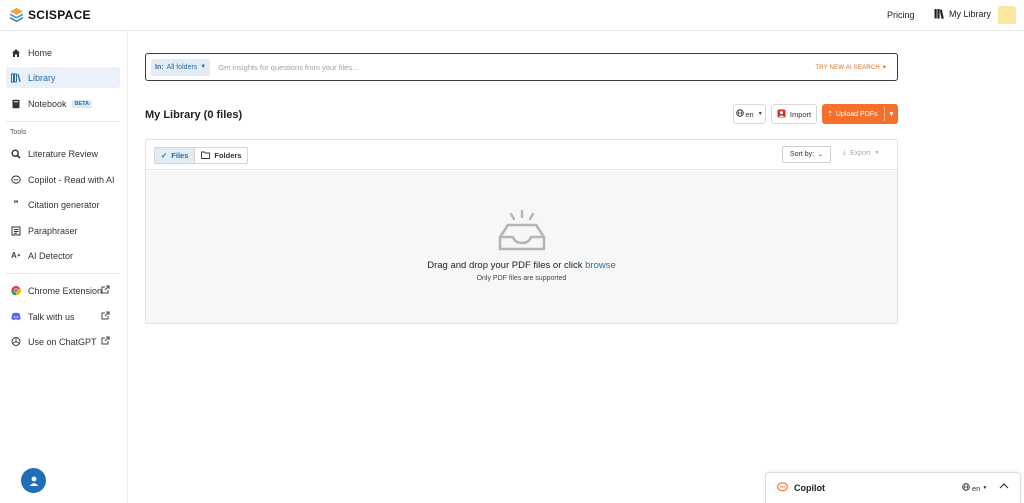 Image resolution: width=1024 pixels, height=503 pixels. Describe the element at coordinates (891, 114) in the screenshot. I see `upload-options-caret-icon: ▼` at that location.